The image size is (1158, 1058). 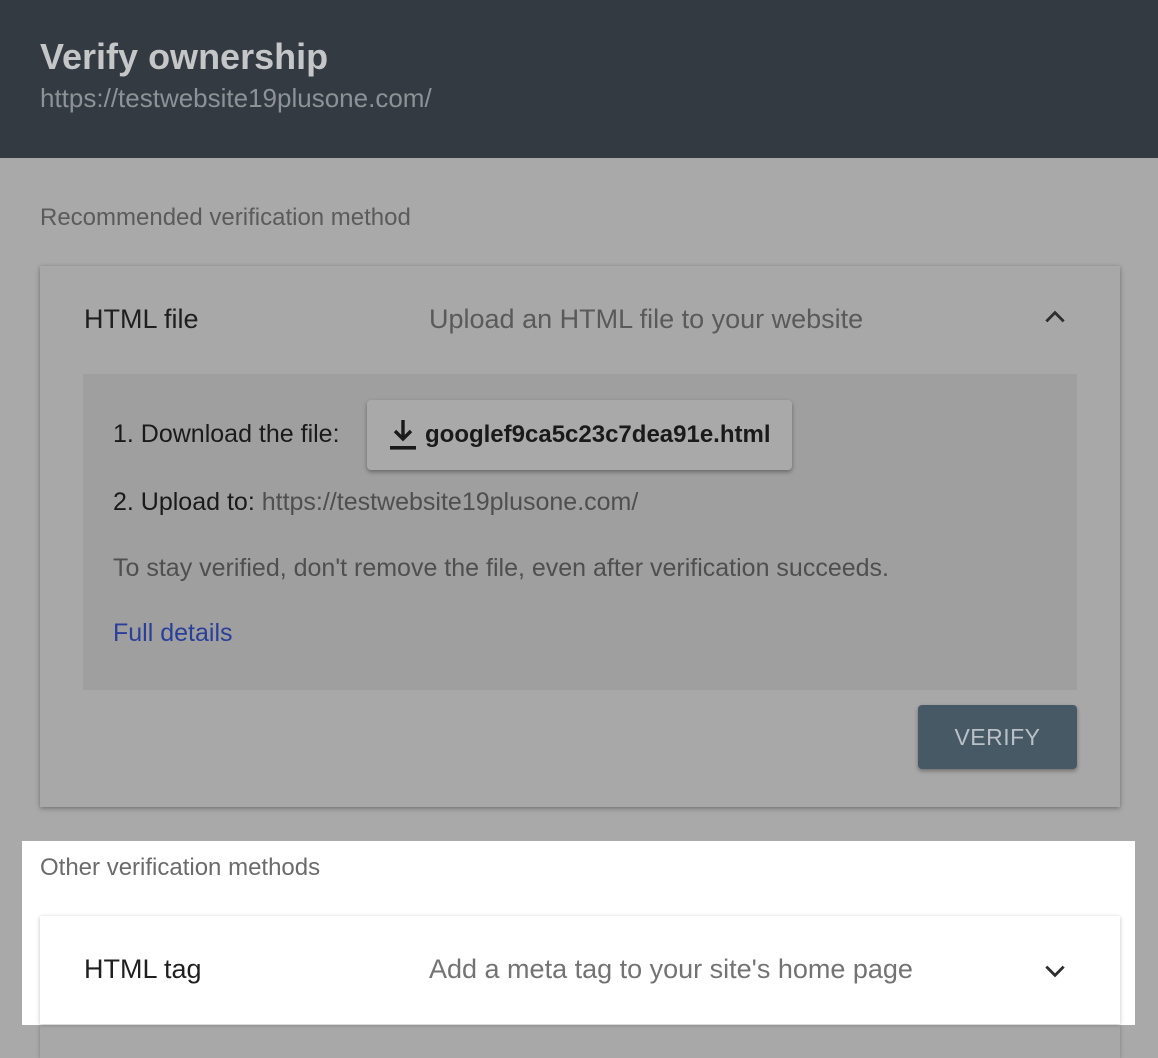 I want to click on property-url: https://testwebsite19plusone.com/, so click(x=236, y=98).